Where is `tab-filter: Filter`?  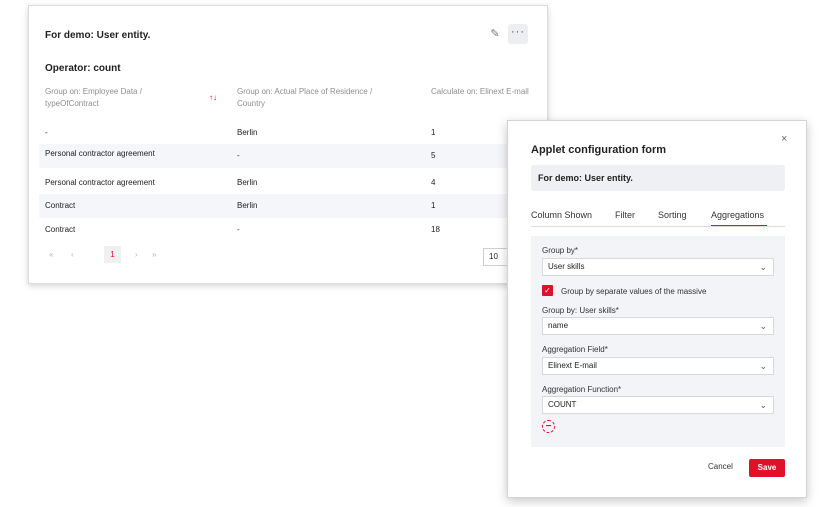 tab-filter: Filter is located at coordinates (625, 215).